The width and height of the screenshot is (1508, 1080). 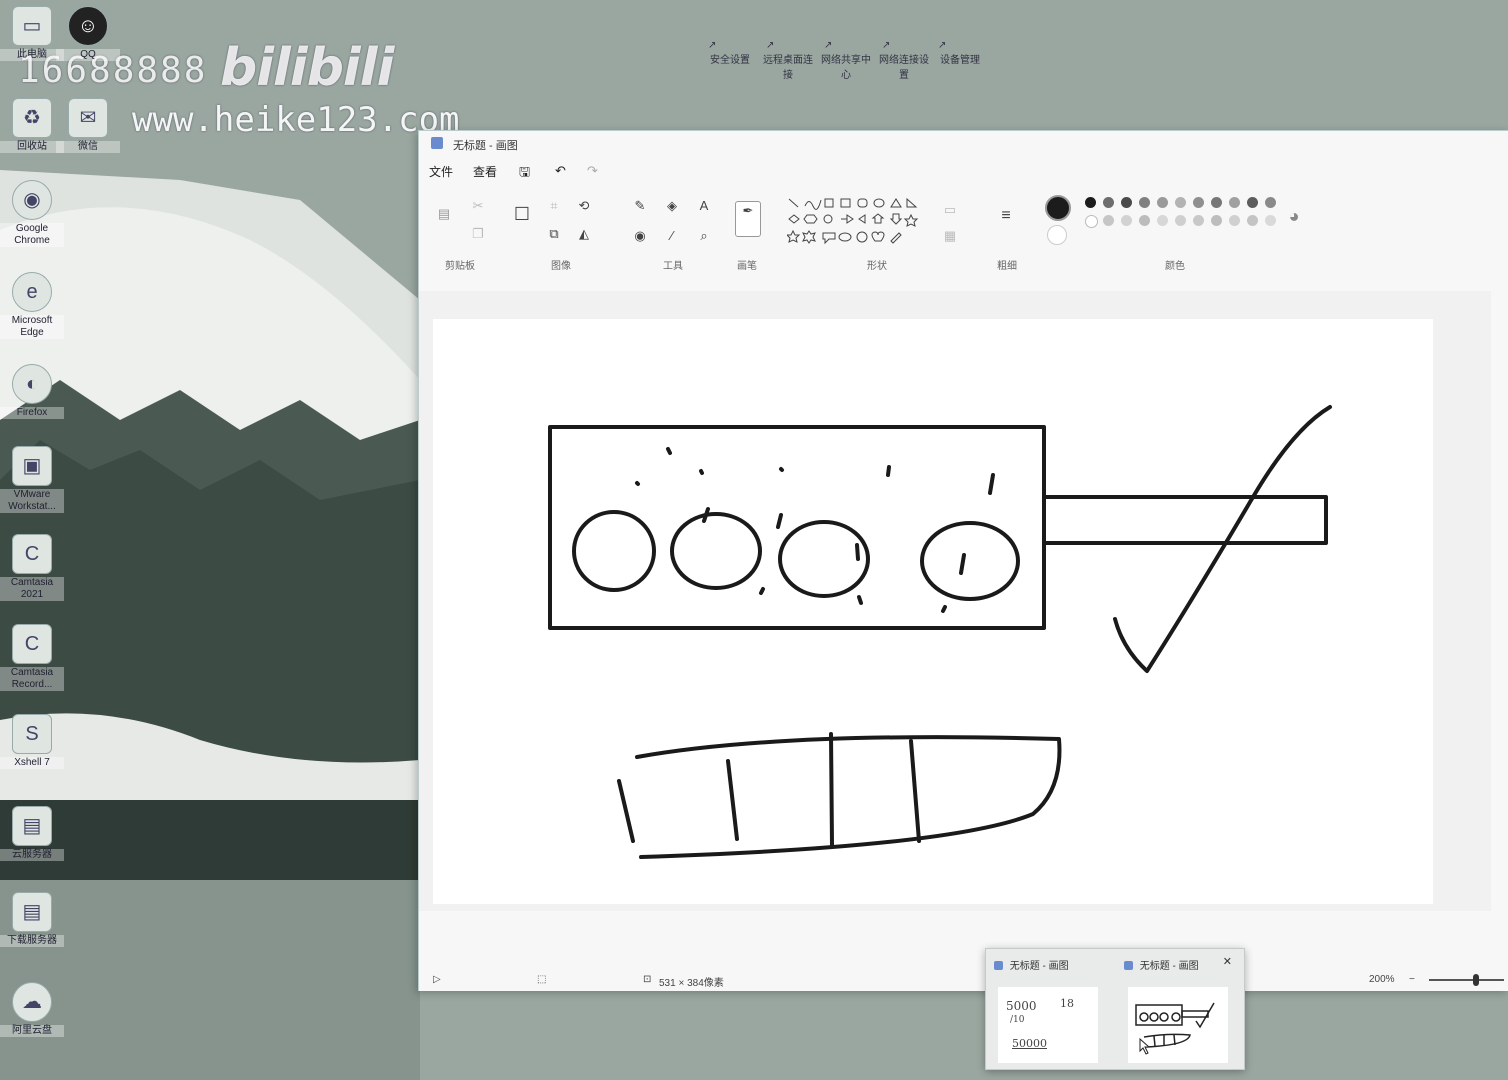 What do you see at coordinates (716, 551) in the screenshot?
I see `drawn-circle` at bounding box center [716, 551].